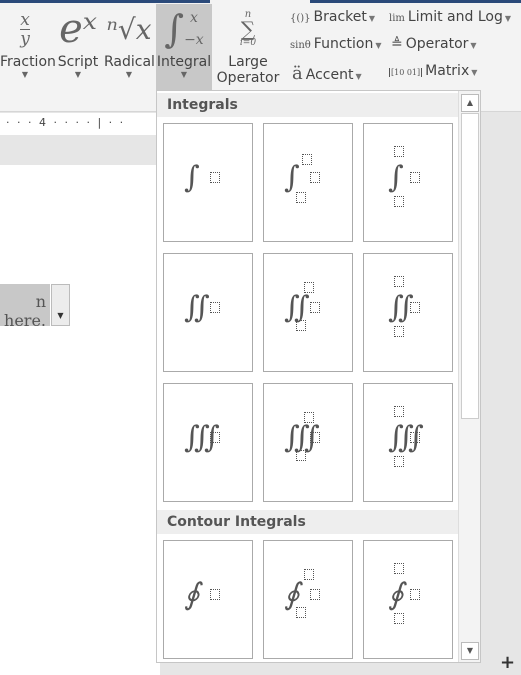 The width and height of the screenshot is (521, 675). I want to click on sum-glyph: ∑, so click(248, 29).